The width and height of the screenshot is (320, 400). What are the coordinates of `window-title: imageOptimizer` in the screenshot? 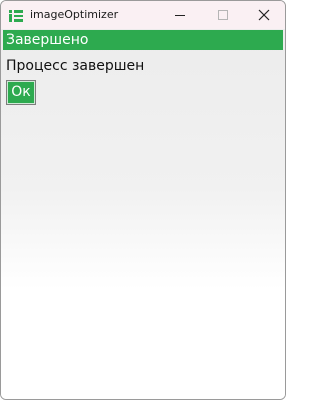 It's located at (74, 14).